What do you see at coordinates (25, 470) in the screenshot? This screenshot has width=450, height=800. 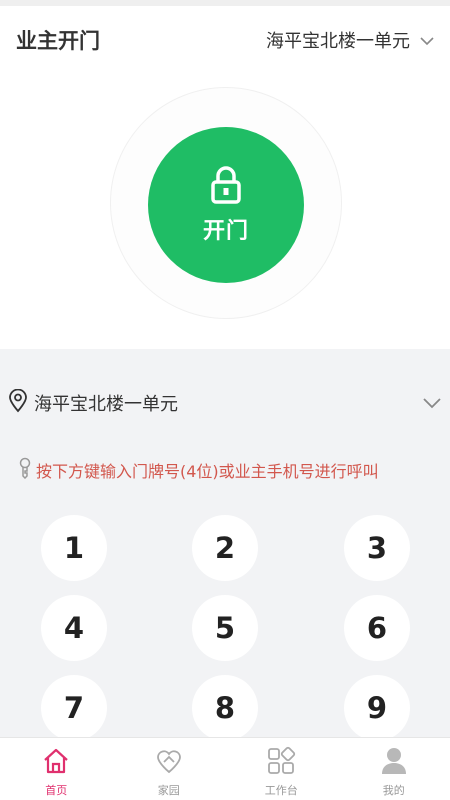 I see `key-icon` at bounding box center [25, 470].